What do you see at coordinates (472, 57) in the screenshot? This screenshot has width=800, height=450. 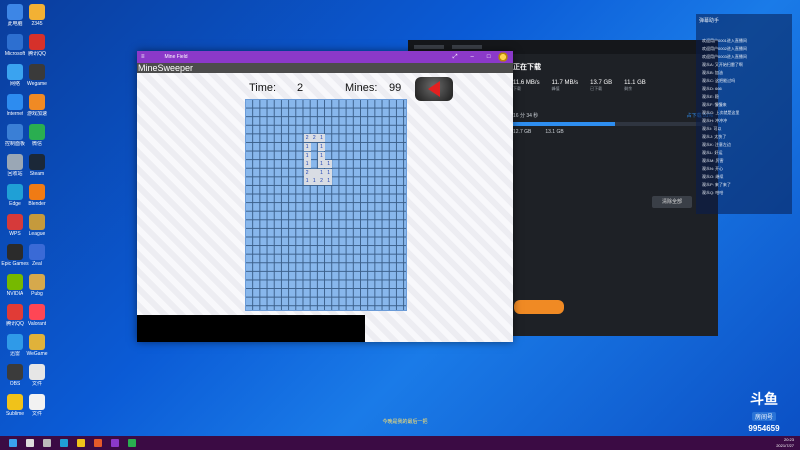 I see `minimize-icon: –` at bounding box center [472, 57].